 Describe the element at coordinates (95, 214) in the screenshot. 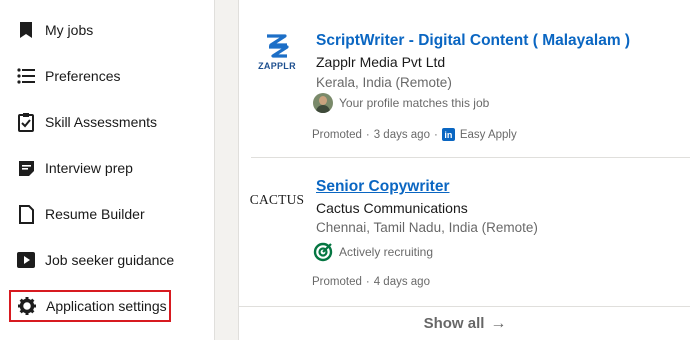

I see `sidebar-item-label: Resume Builder` at that location.